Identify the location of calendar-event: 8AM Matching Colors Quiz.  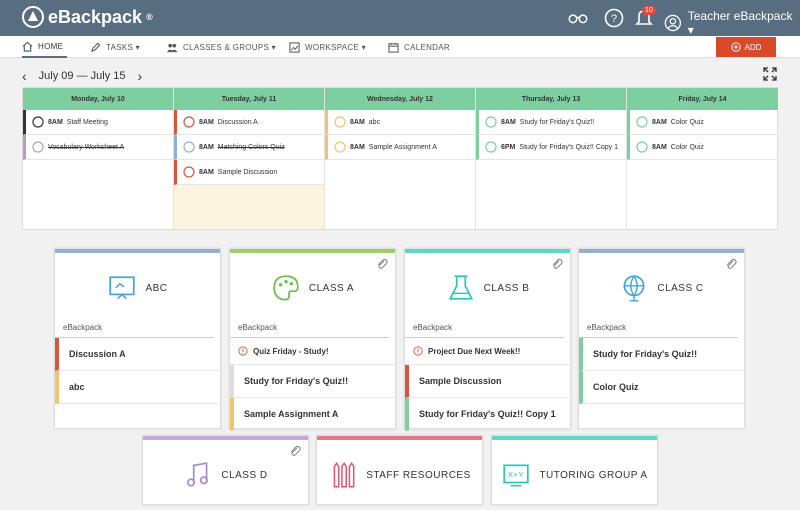
(249, 147).